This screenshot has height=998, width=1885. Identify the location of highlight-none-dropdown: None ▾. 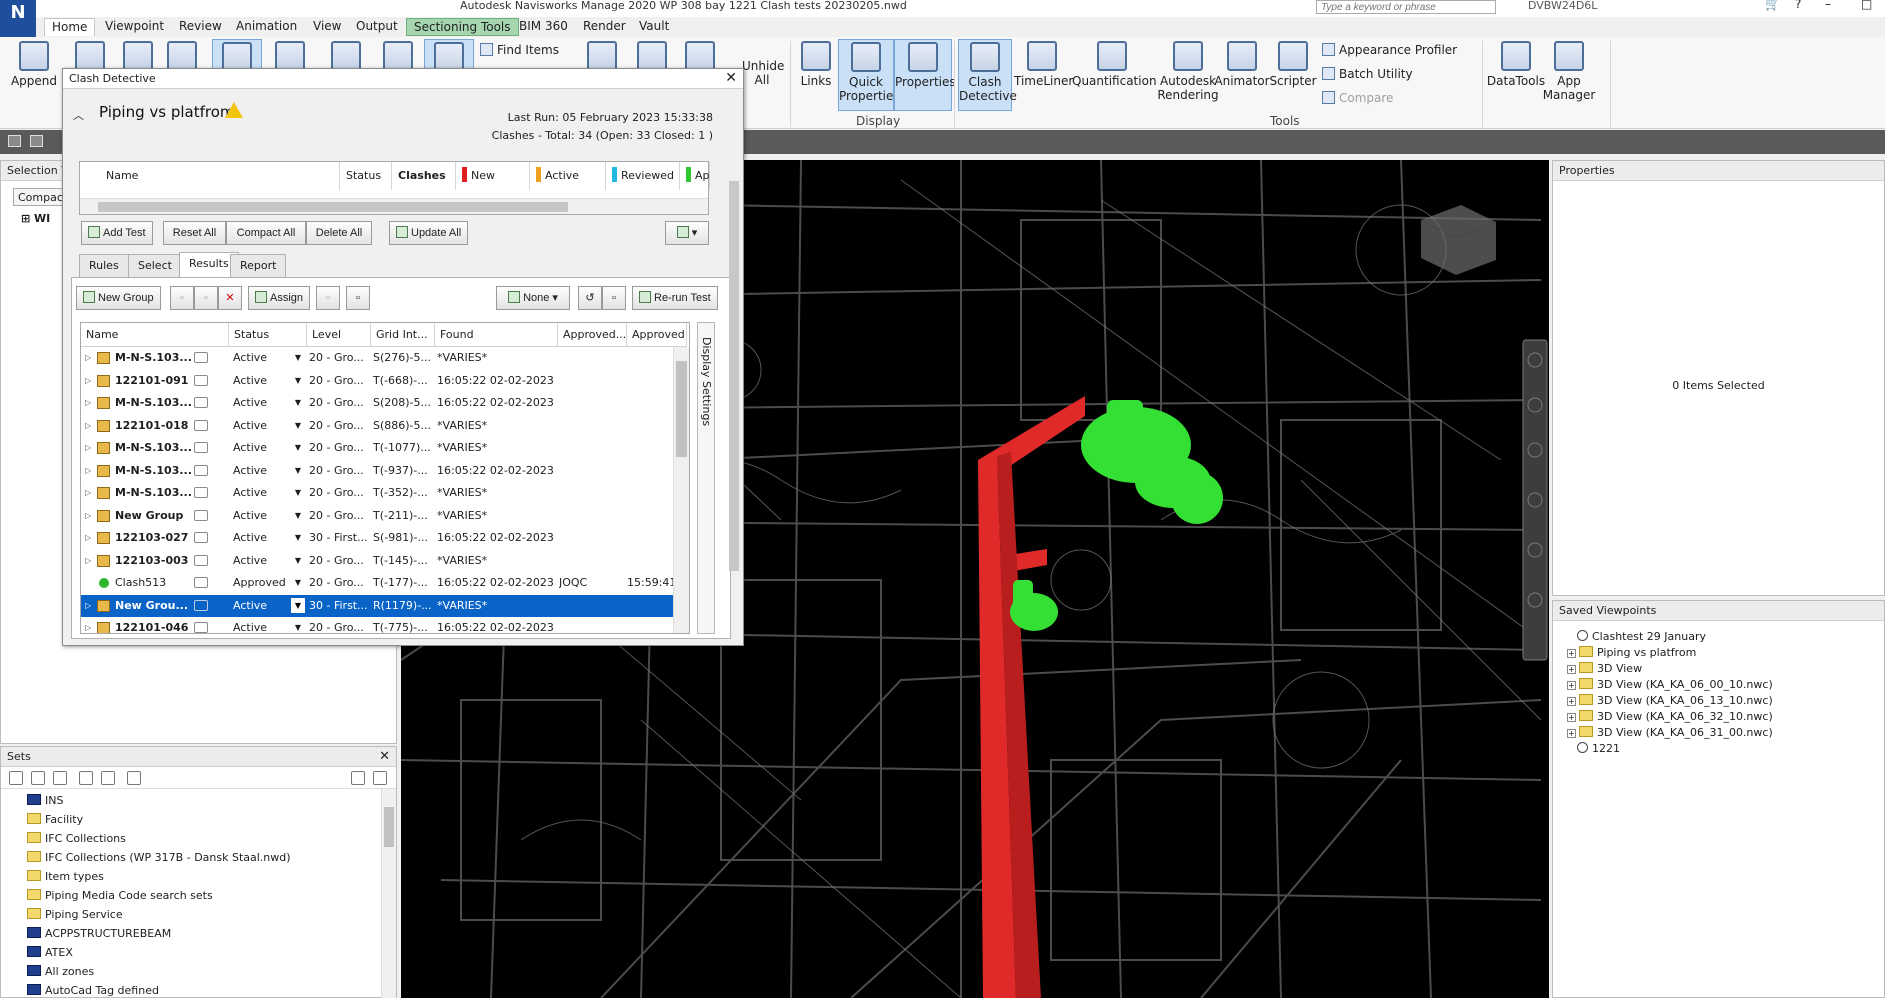
(533, 298).